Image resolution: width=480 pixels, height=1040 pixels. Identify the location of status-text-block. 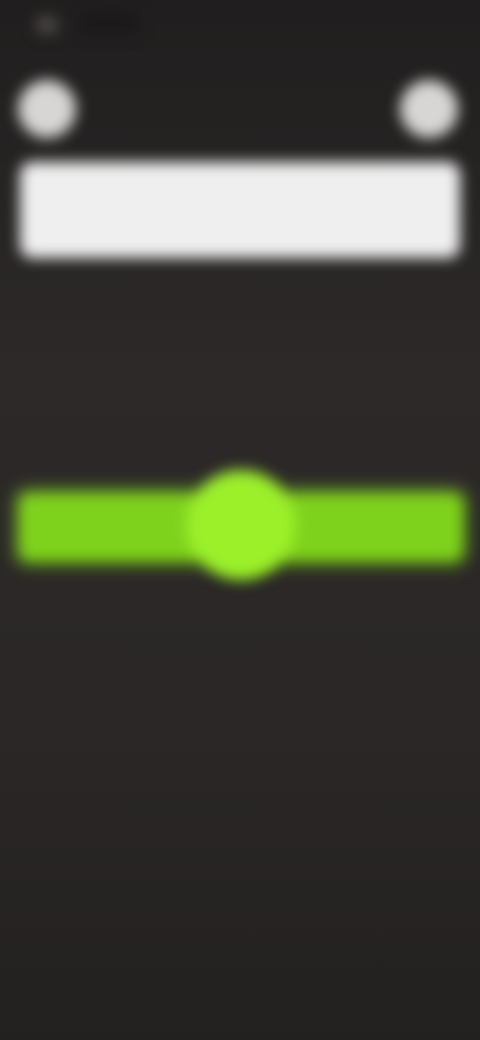
(110, 23).